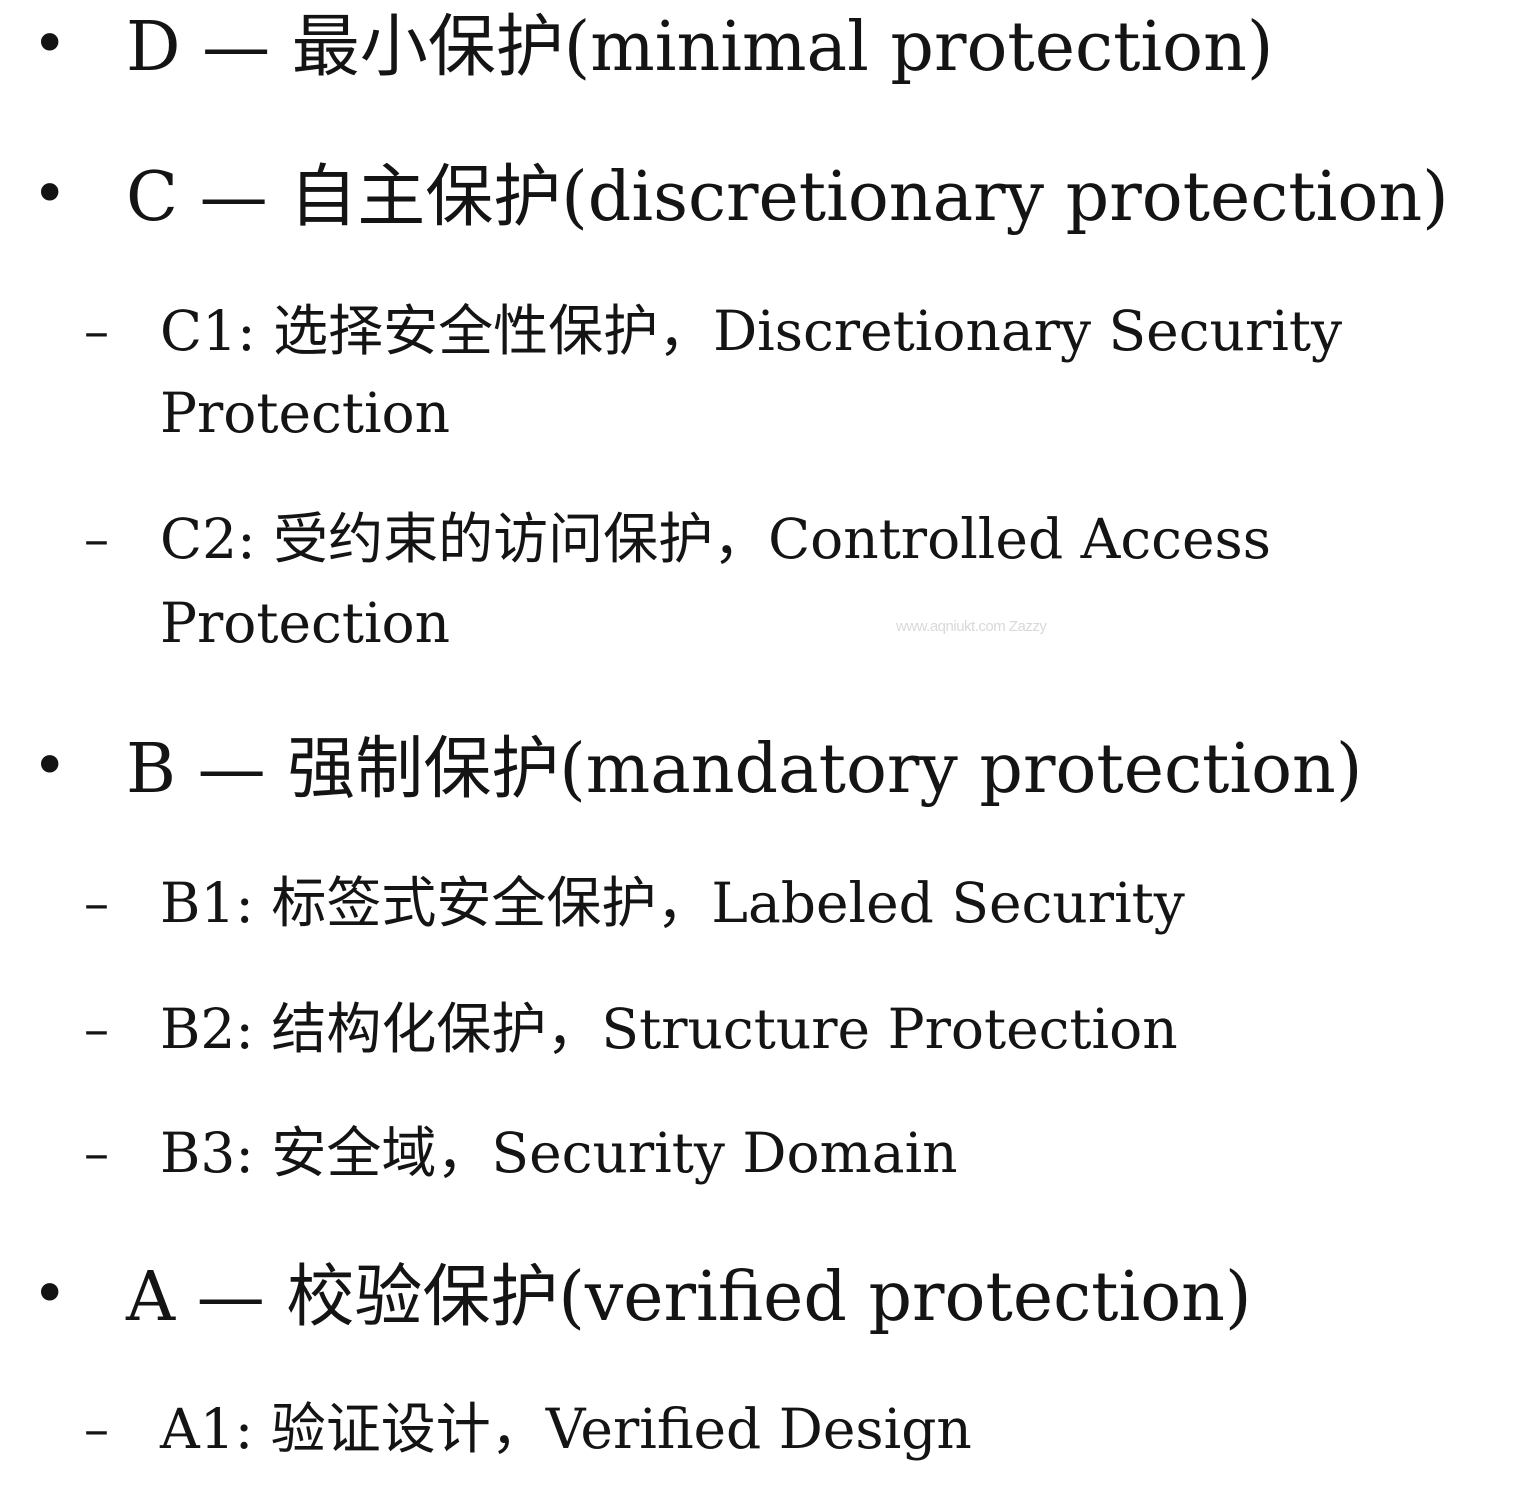 The image size is (1538, 1491). What do you see at coordinates (672, 903) in the screenshot?
I see `level-b1-line1: B1: 标签式安全保护，Labeled Security` at bounding box center [672, 903].